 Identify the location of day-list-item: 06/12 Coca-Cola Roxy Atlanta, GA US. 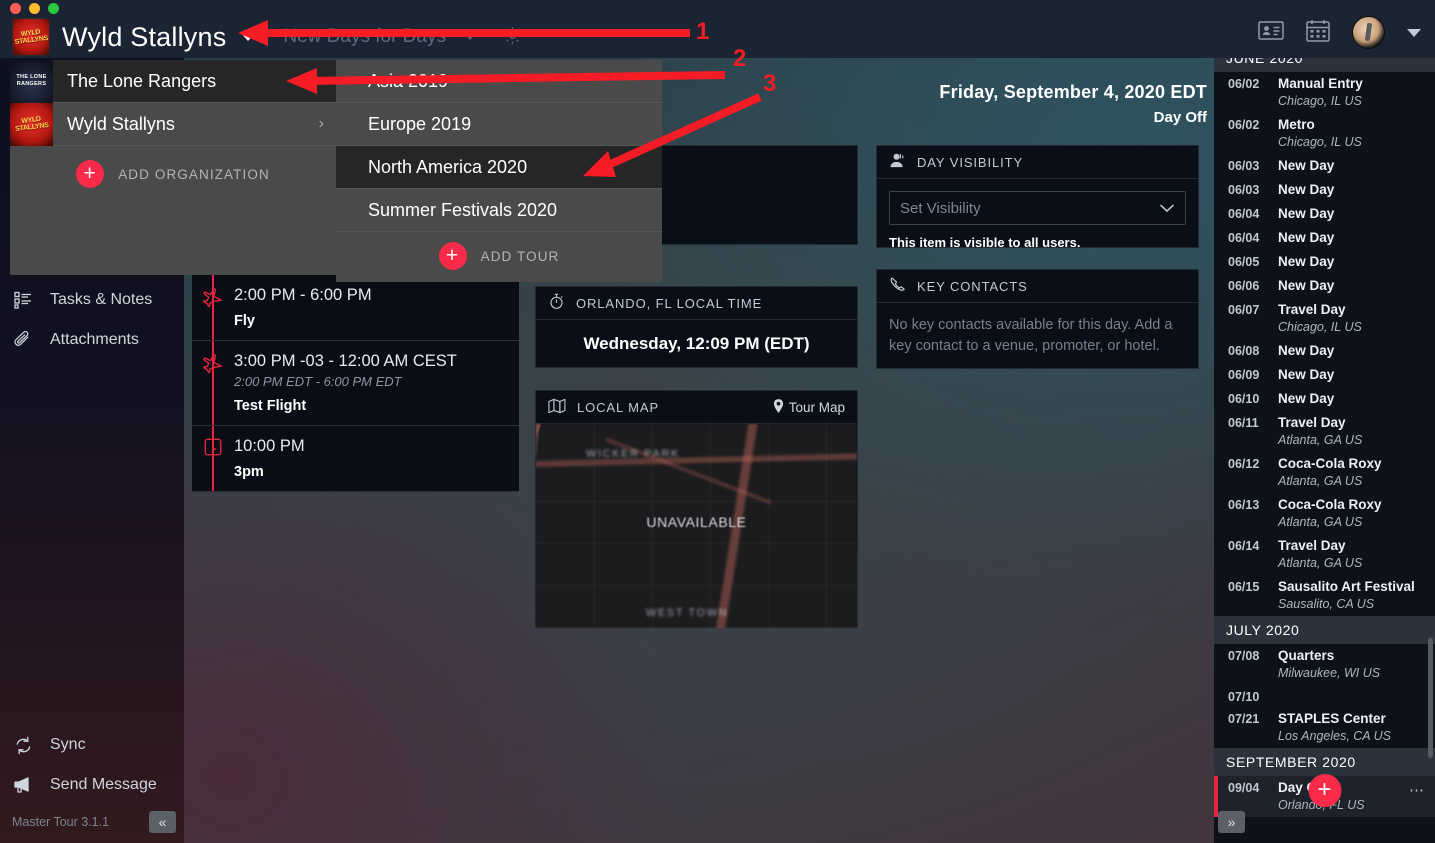
(1324, 472).